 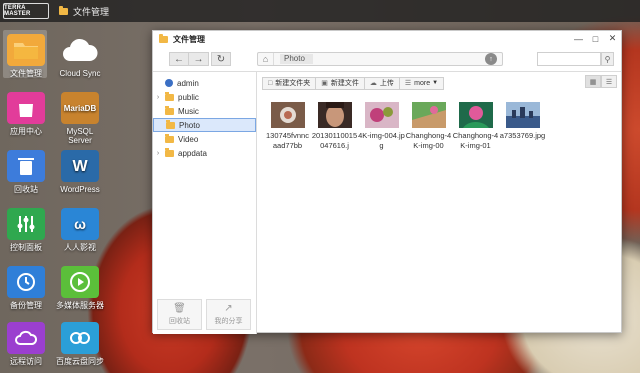 I want to click on sliders-icon, so click(x=26, y=224).